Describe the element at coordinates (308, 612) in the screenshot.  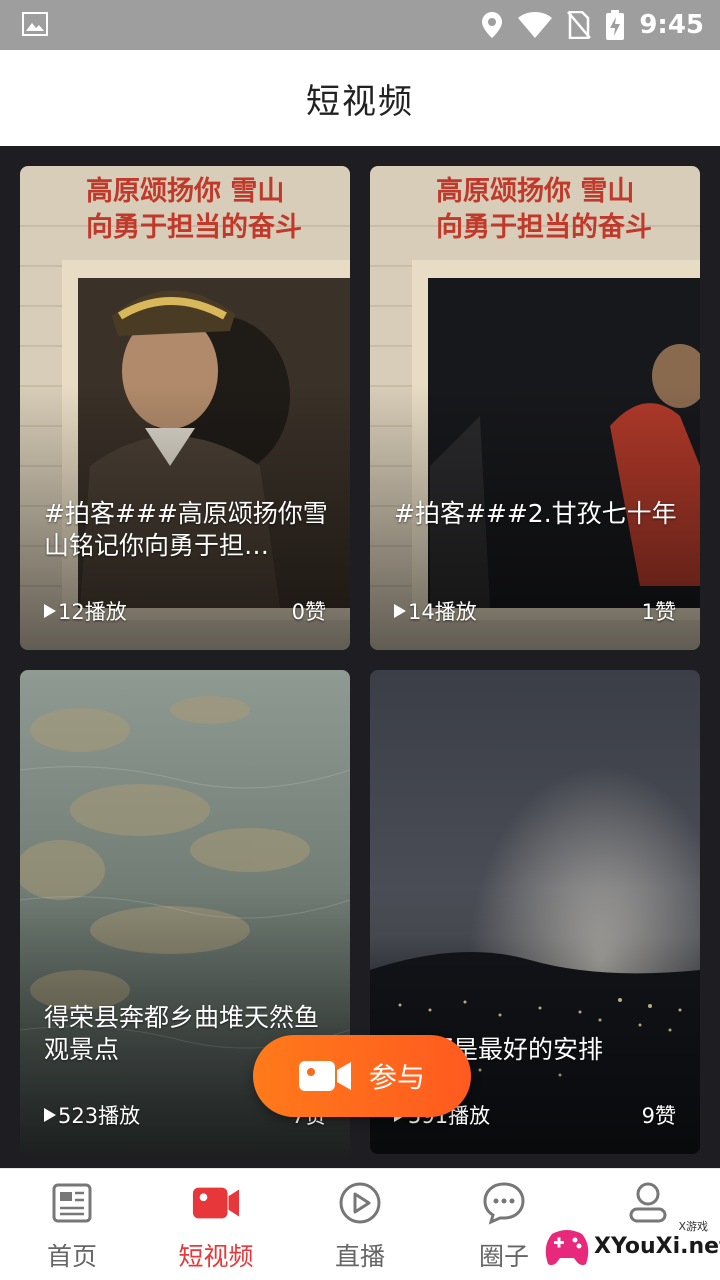
I see `like-count: 0赞` at that location.